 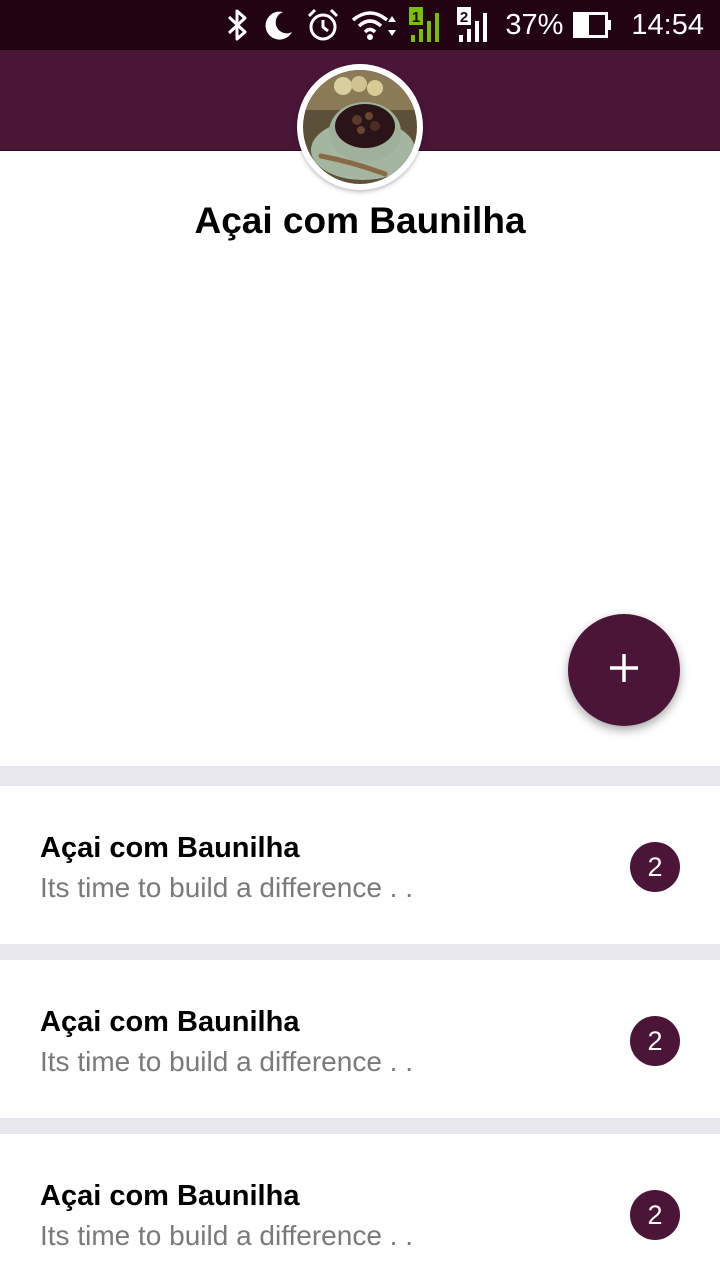 I want to click on add-button, so click(x=624, y=670).